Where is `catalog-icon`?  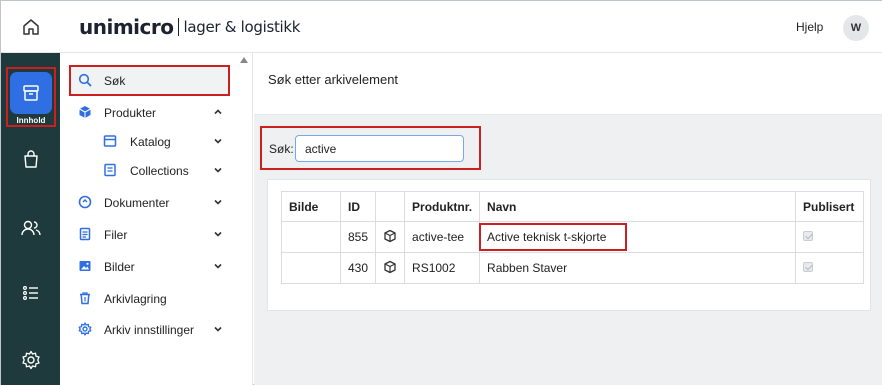
catalog-icon is located at coordinates (110, 141).